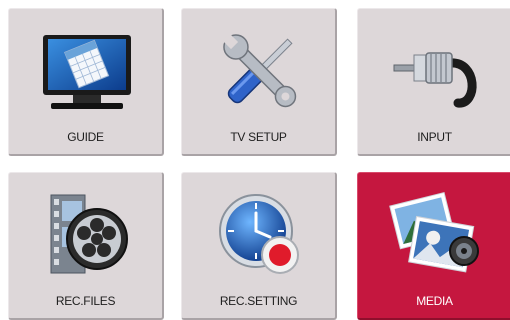 This screenshot has width=510, height=320. I want to click on menu-tile-guide: GUIDE, so click(86, 82).